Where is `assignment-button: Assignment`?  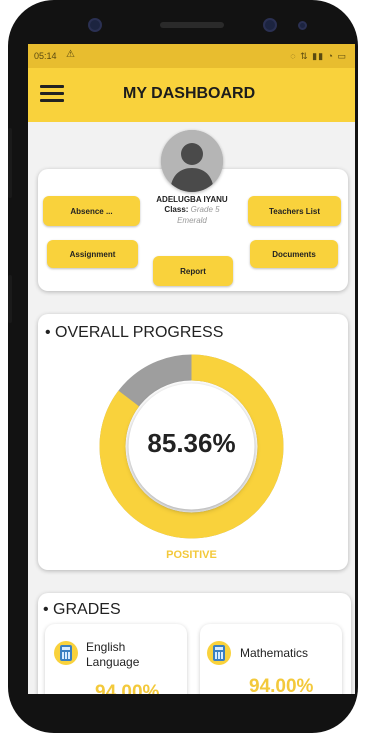
assignment-button: Assignment is located at coordinates (92, 254).